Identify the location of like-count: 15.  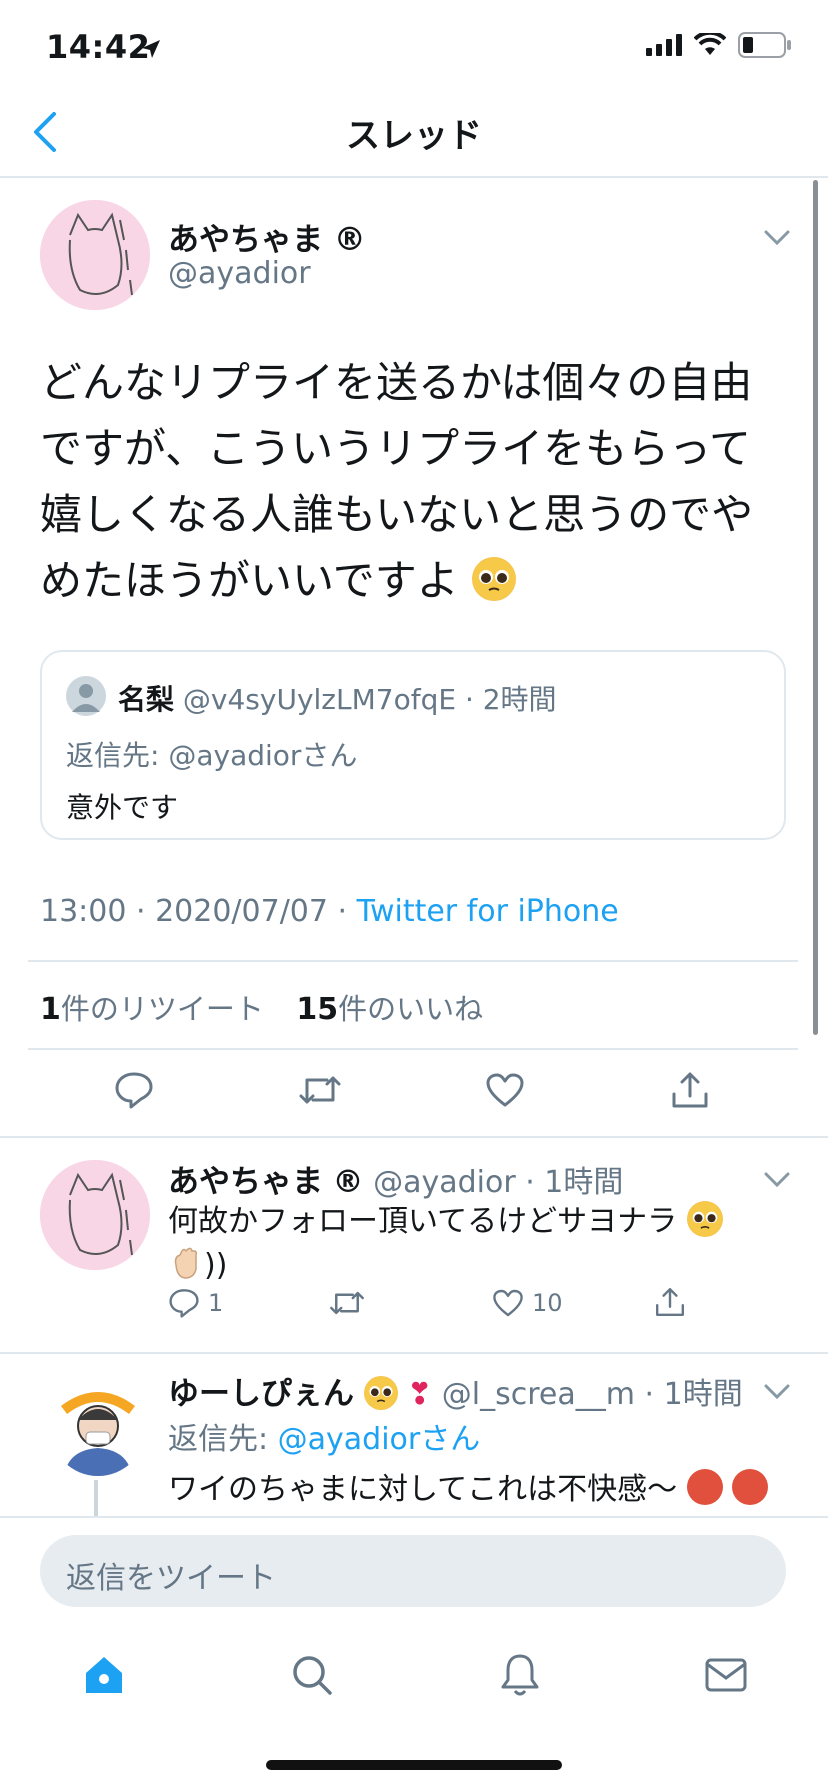
(317, 1009).